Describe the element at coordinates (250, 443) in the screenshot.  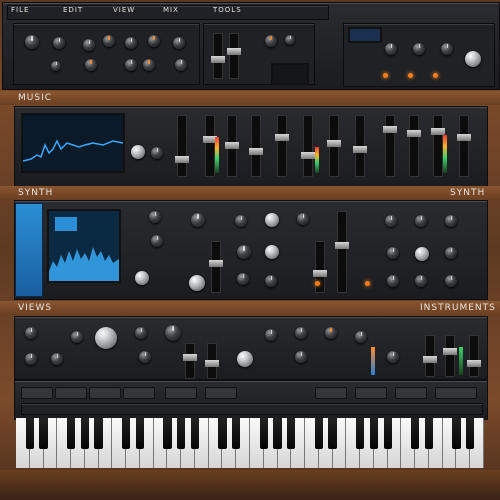
I see `piano-keyboard-icon` at that location.